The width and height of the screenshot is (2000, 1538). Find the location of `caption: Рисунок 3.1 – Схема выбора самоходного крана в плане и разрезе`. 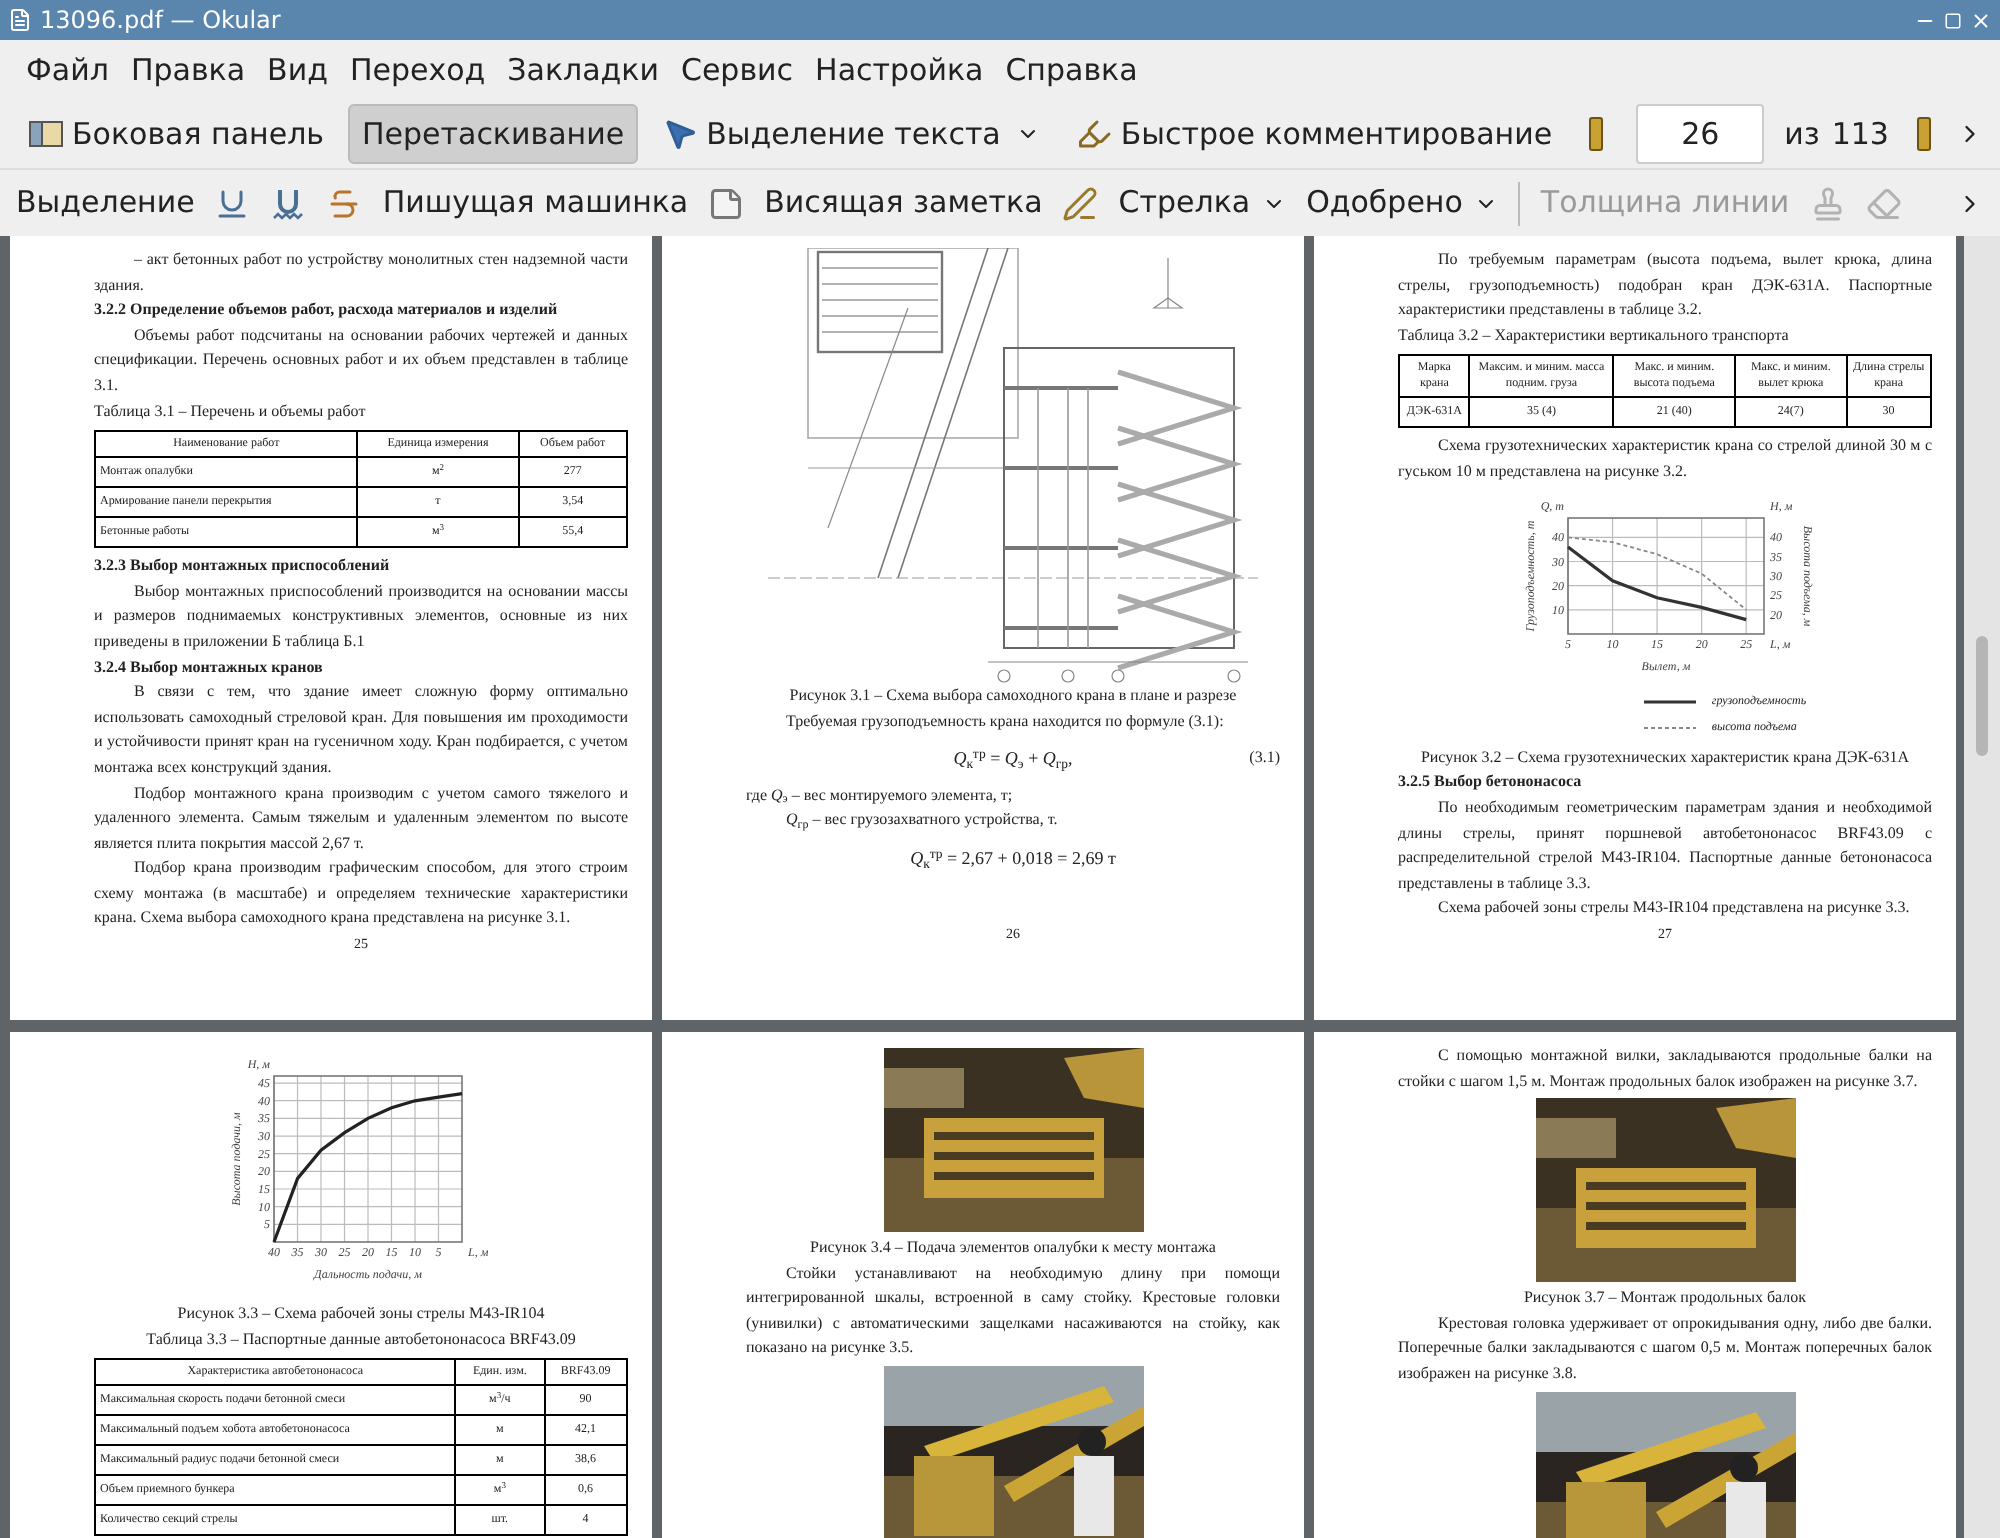

caption: Рисунок 3.1 – Схема выбора самоходного крана в плане и разрезе is located at coordinates (1013, 696).